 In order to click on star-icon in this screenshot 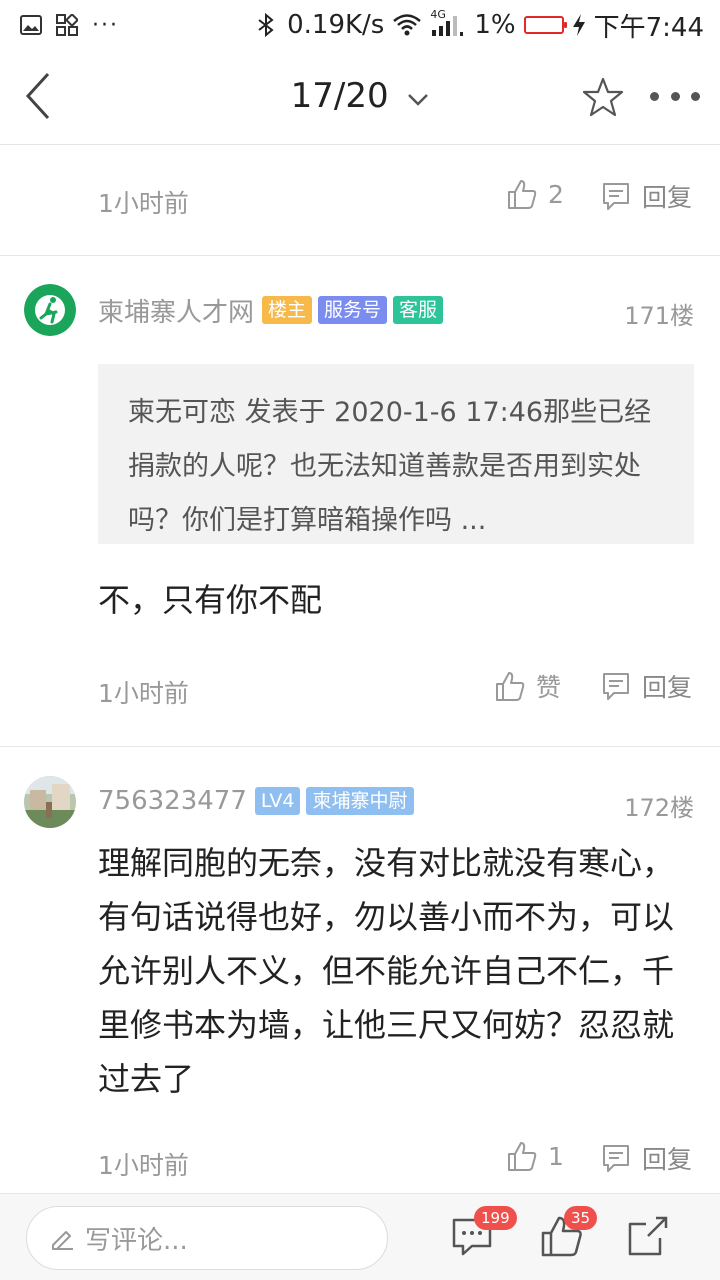, I will do `click(603, 97)`.